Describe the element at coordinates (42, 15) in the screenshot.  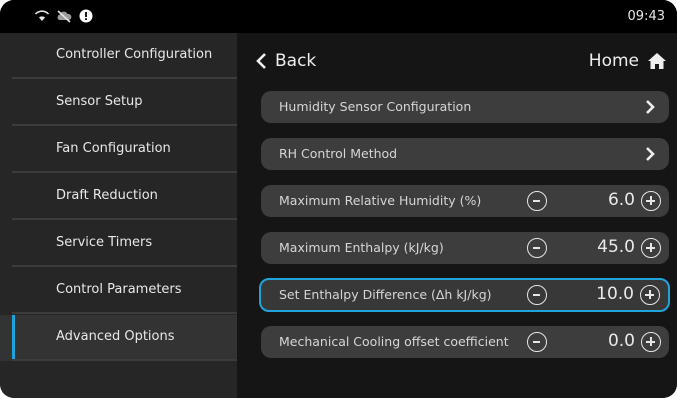
I see `wifi-icon` at that location.